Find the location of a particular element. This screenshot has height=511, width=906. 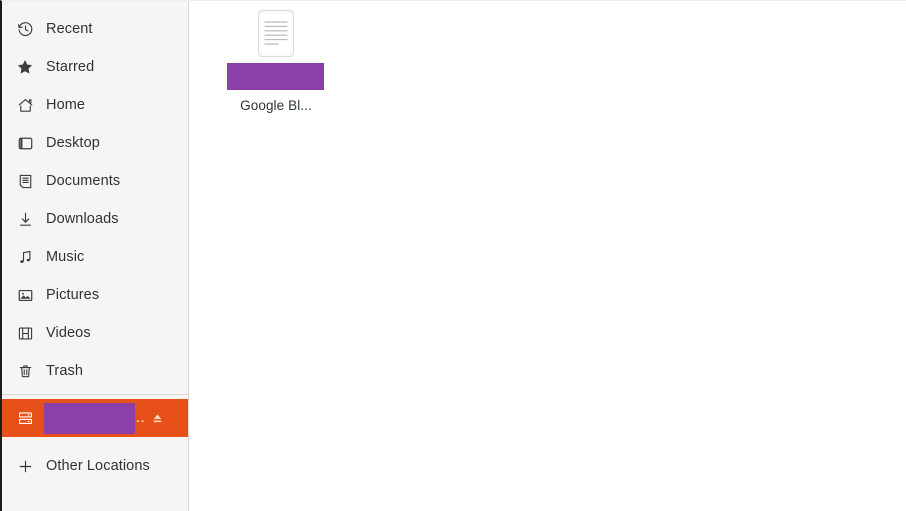

sidebar-item-trash: Trash is located at coordinates (95, 371).